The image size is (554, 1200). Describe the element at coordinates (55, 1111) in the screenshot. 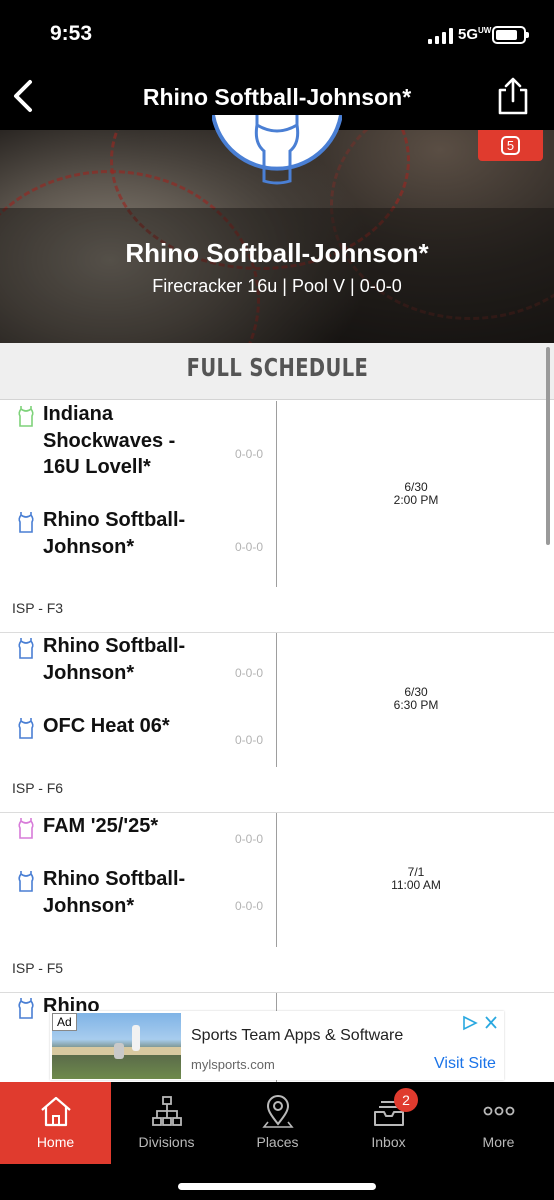

I see `home-icon` at that location.